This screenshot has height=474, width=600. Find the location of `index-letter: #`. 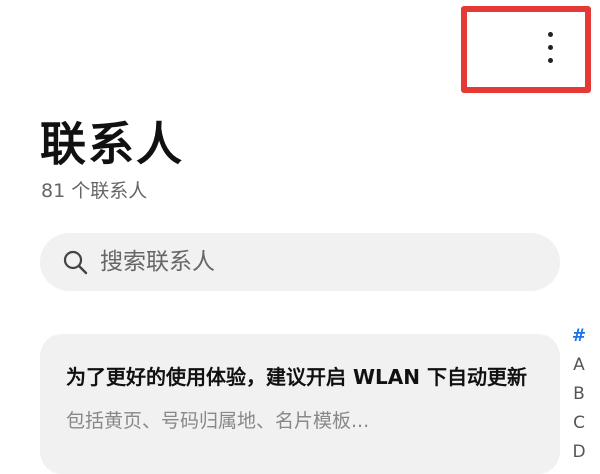

index-letter: # is located at coordinates (579, 336).